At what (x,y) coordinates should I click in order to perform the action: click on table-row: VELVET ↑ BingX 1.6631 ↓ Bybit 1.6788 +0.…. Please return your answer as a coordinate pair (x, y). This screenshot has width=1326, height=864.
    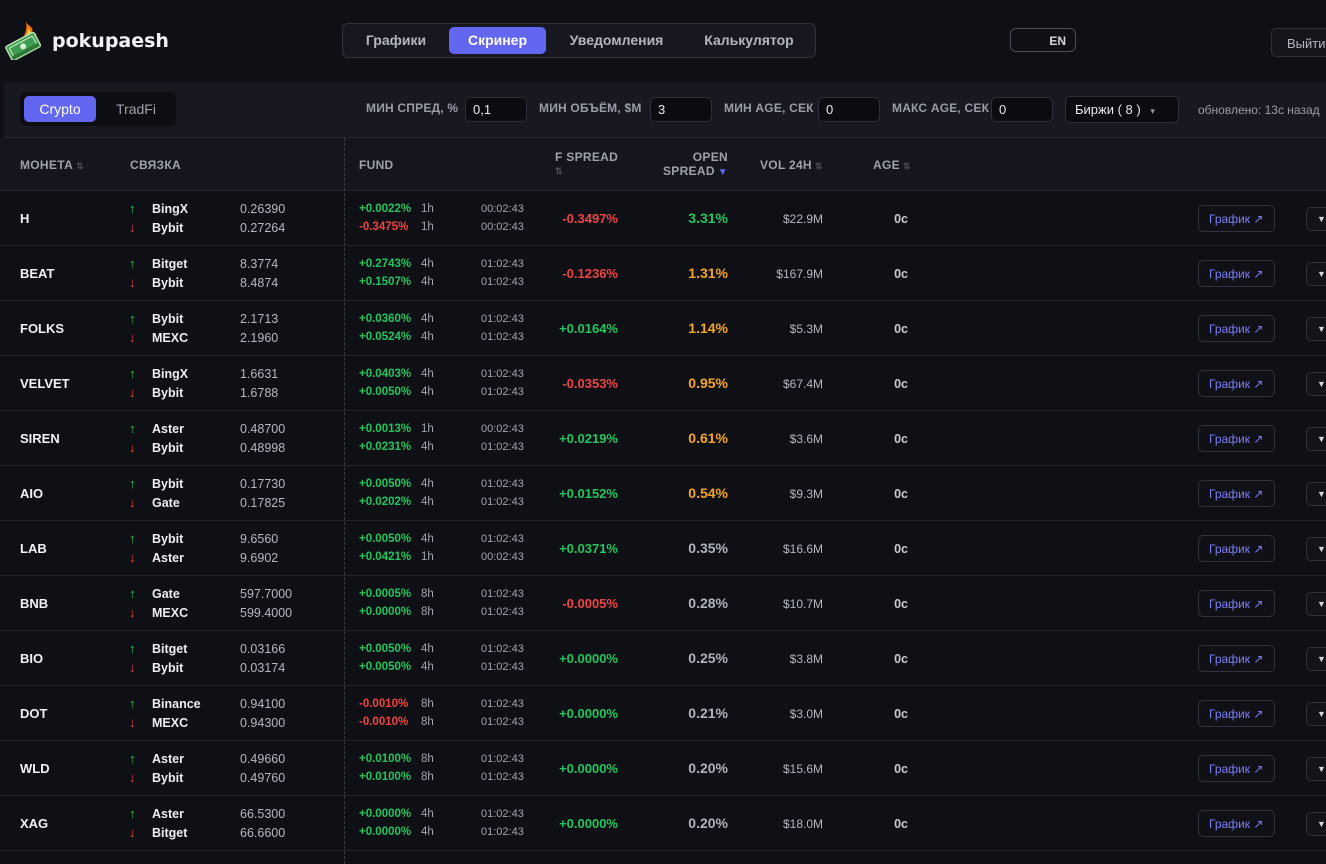
    Looking at the image, I should click on (663, 383).